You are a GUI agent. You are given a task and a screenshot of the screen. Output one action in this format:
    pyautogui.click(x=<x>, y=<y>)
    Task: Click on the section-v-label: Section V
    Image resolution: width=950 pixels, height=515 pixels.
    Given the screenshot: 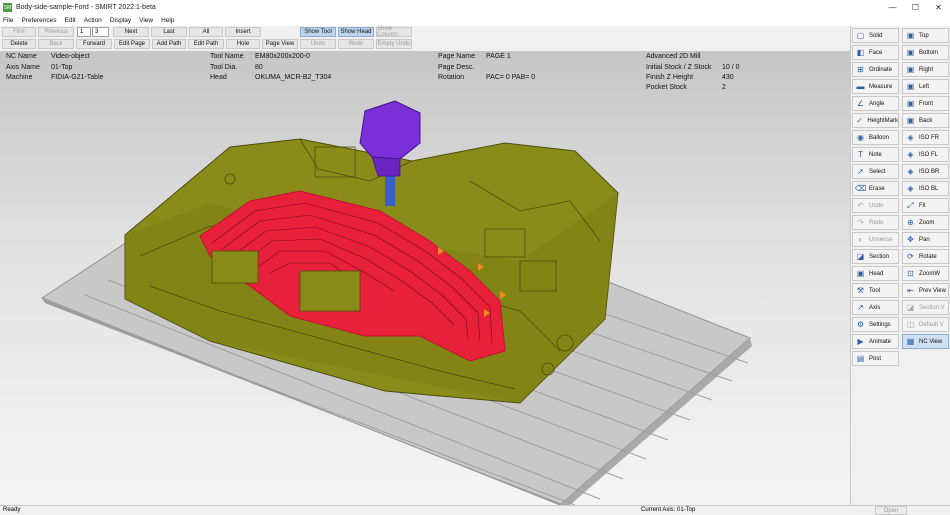 What is the action you would take?
    pyautogui.click(x=932, y=307)
    